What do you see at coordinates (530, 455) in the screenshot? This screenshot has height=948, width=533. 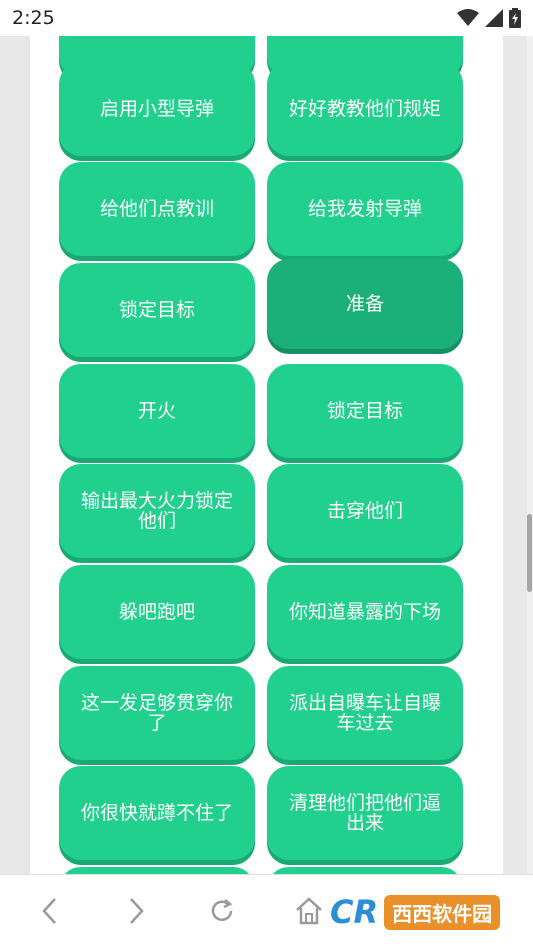 I see `scrollbar-track` at bounding box center [530, 455].